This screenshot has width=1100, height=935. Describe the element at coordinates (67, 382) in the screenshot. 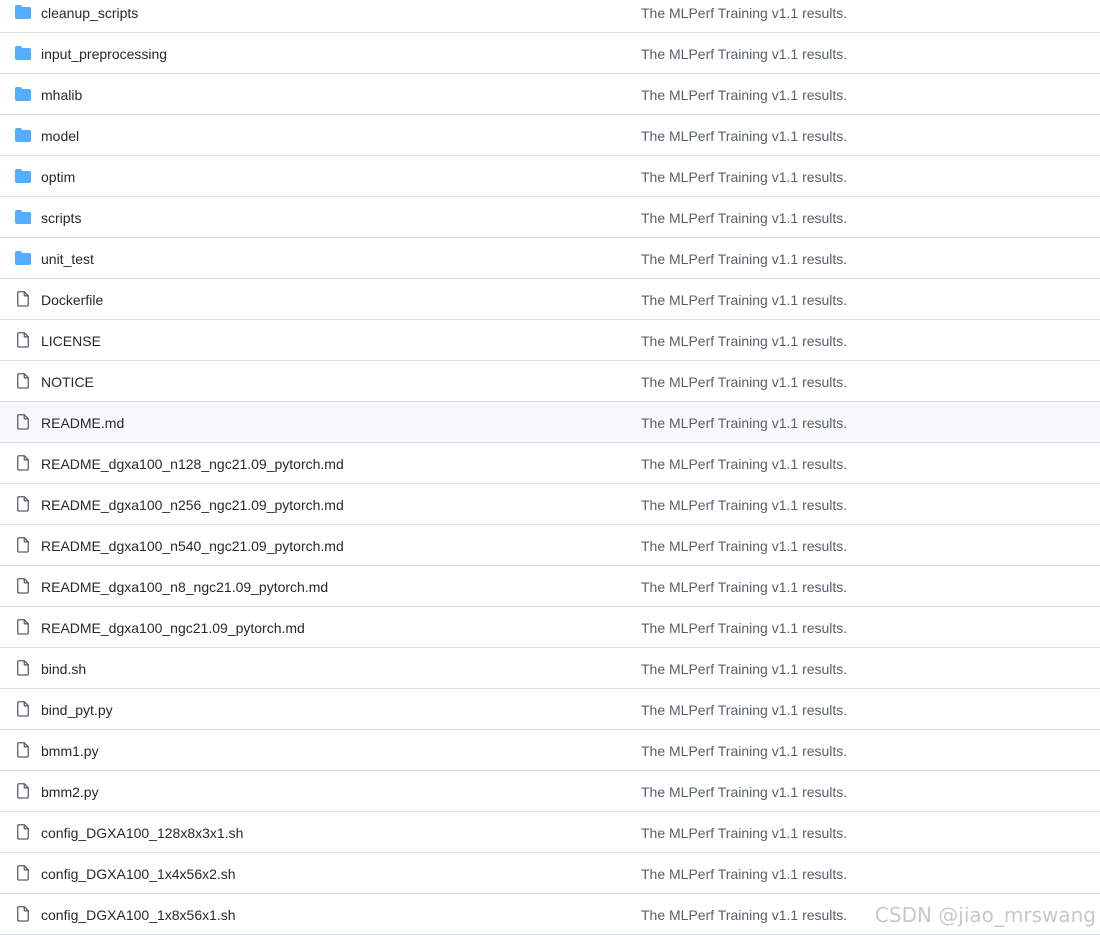

I see `file-name-link: NOTICE` at that location.